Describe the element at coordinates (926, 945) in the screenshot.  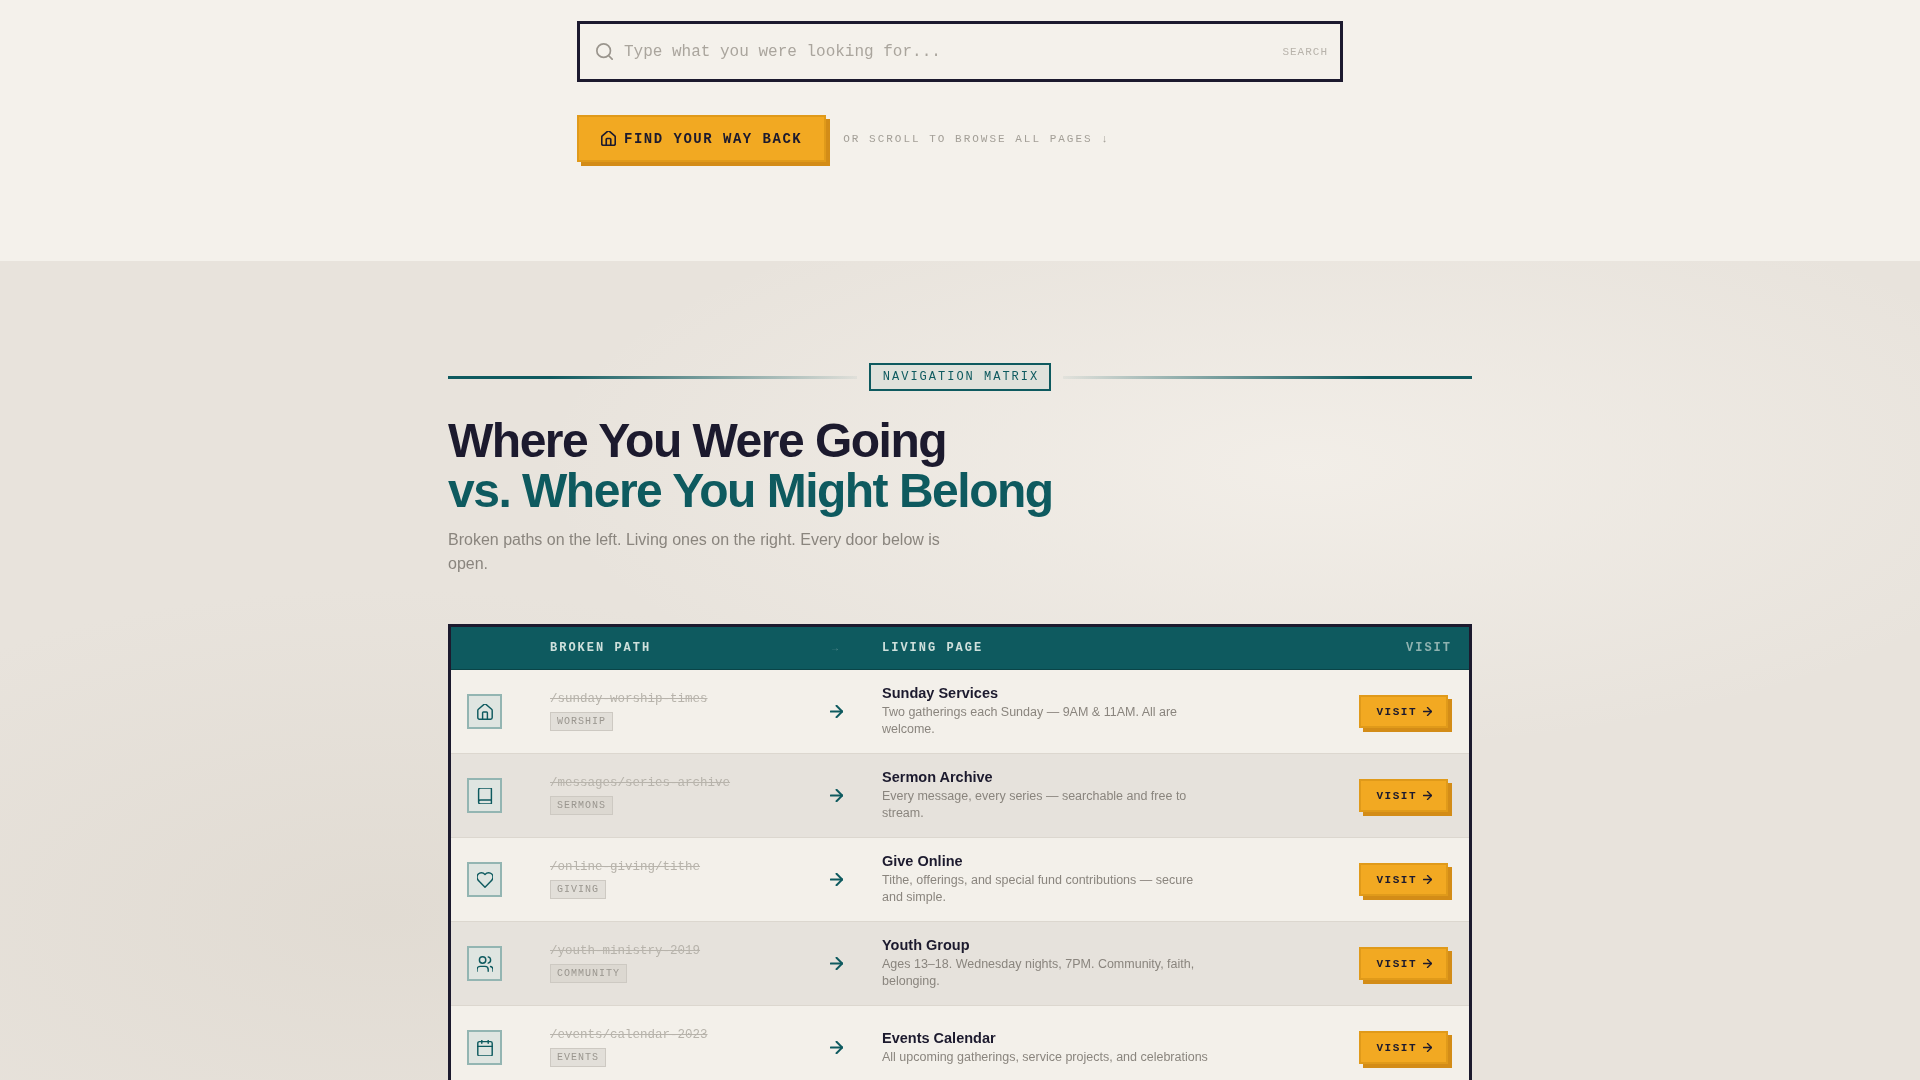
I see `page-title: Youth Group` at that location.